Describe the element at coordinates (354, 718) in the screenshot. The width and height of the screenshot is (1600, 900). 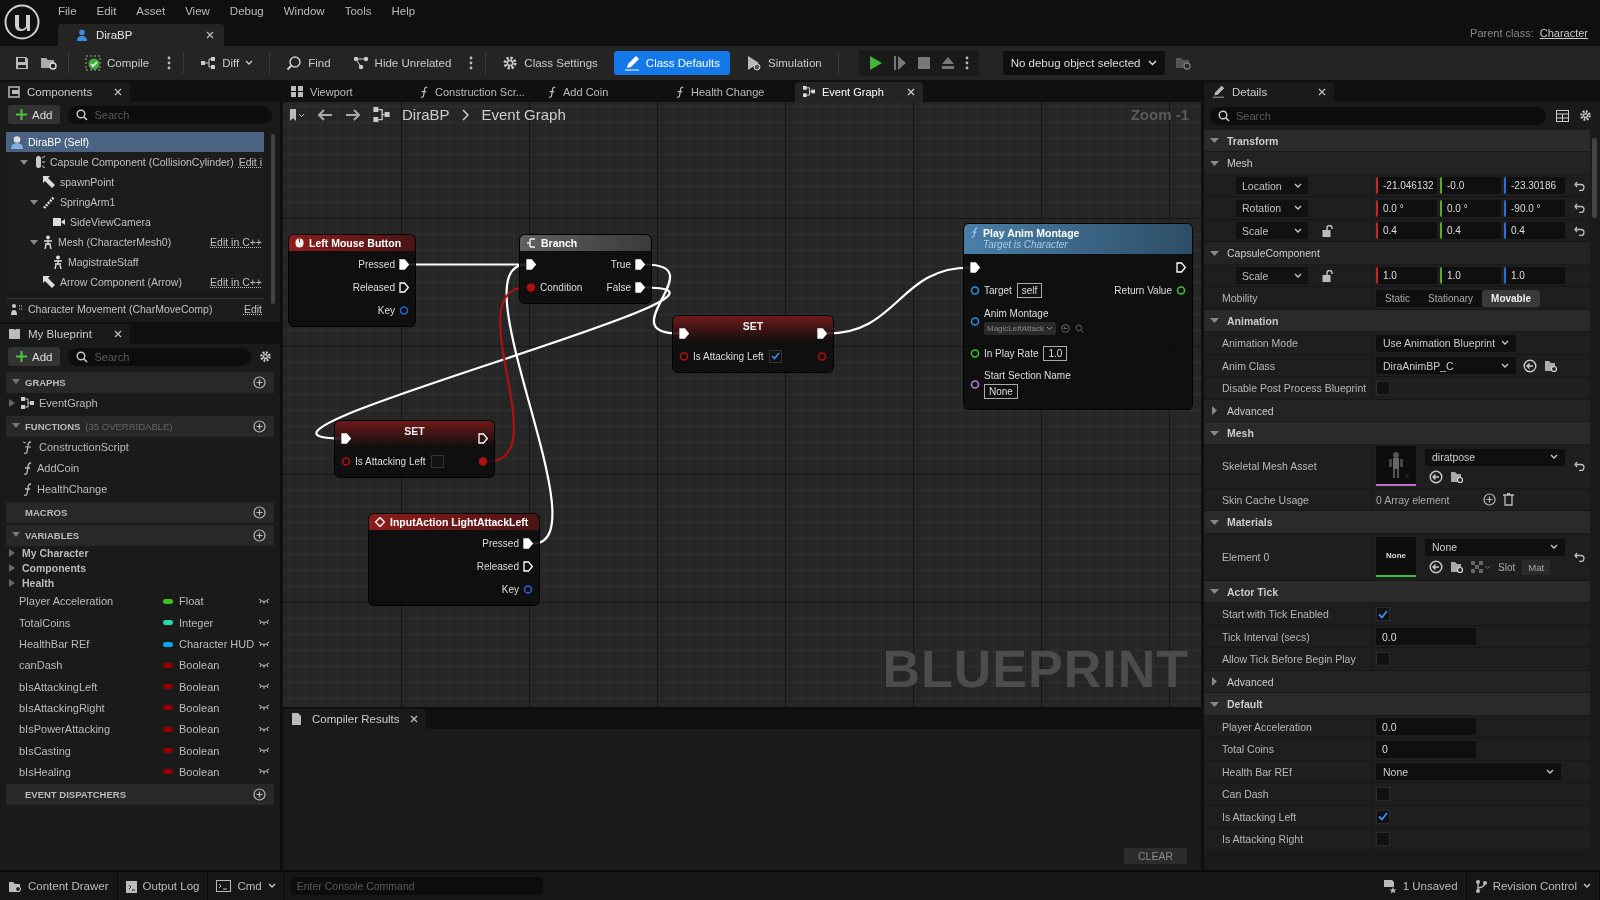
I see `panel-tab: Compiler Results` at that location.